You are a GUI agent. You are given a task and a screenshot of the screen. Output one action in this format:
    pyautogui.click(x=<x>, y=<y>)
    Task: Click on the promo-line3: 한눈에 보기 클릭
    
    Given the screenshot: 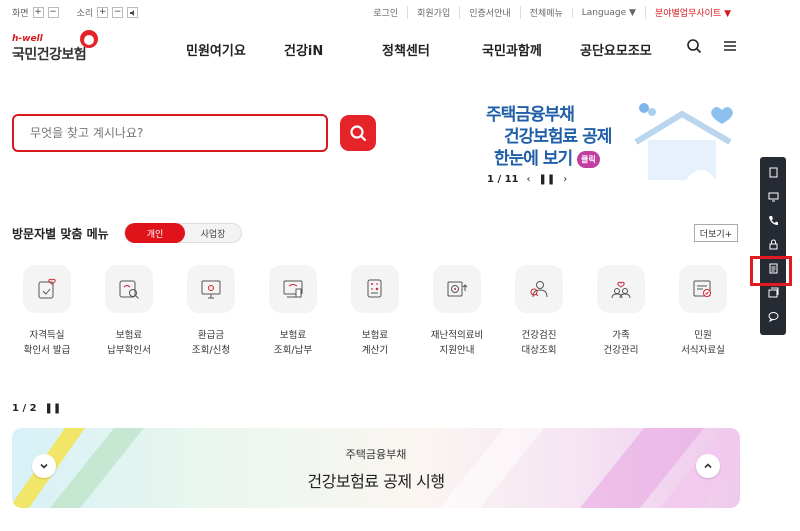 What is the action you would take?
    pyautogui.click(x=547, y=156)
    